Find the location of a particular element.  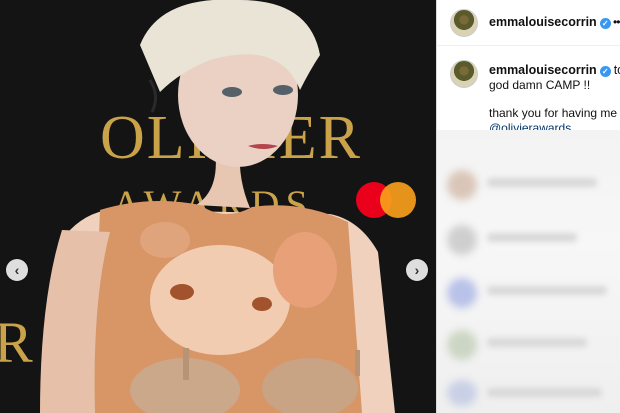

header-username-row: emmalouisecorrin ✓ is located at coordinates (550, 22).